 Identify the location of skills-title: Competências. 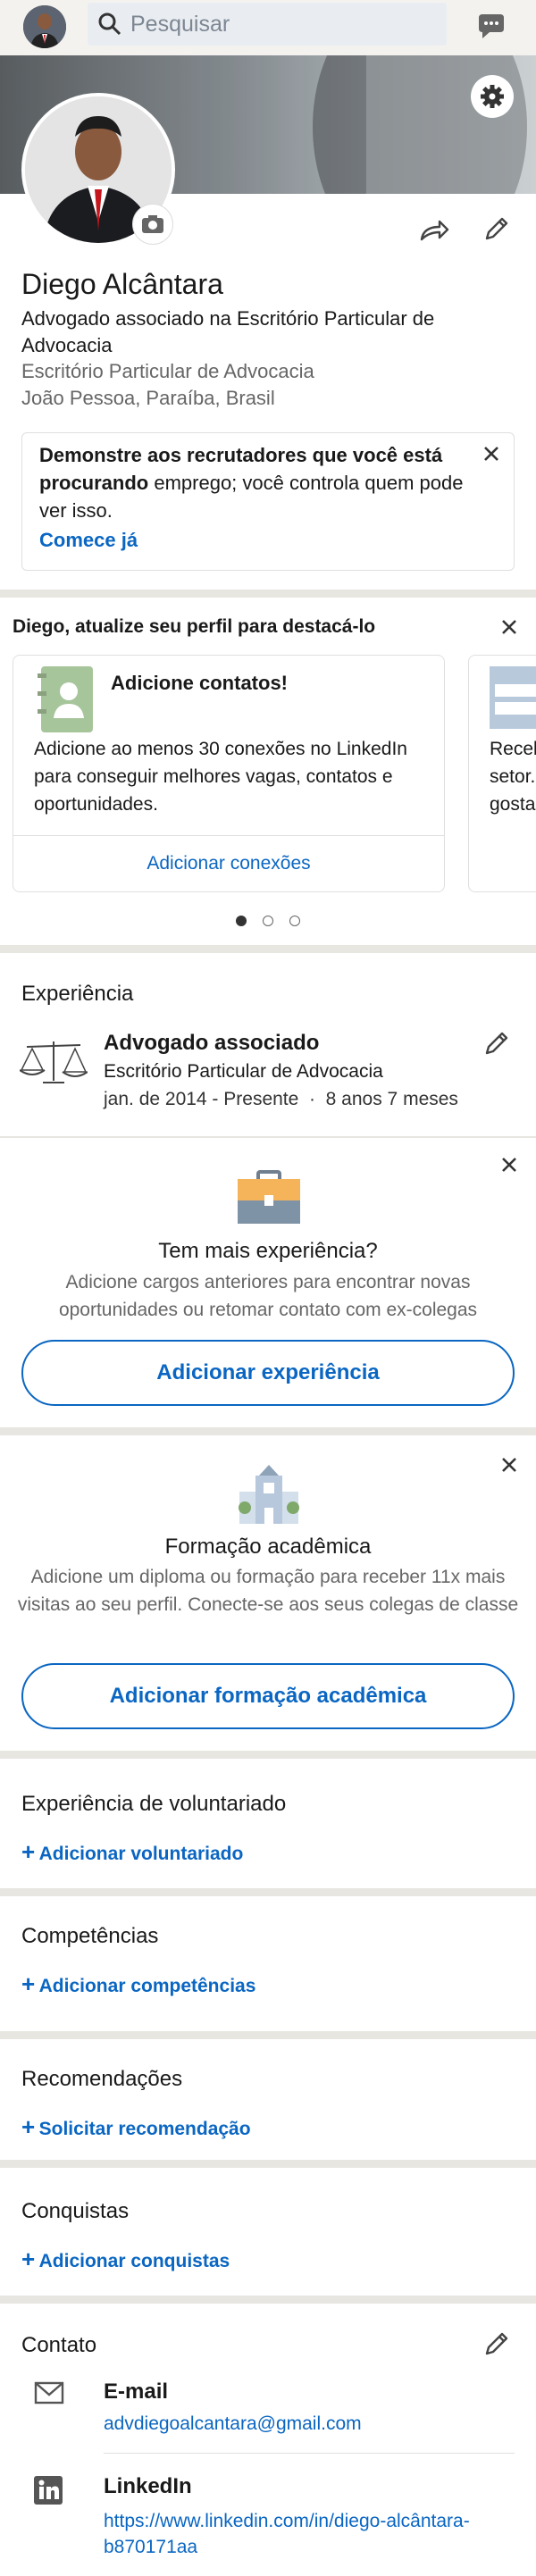
(90, 1936).